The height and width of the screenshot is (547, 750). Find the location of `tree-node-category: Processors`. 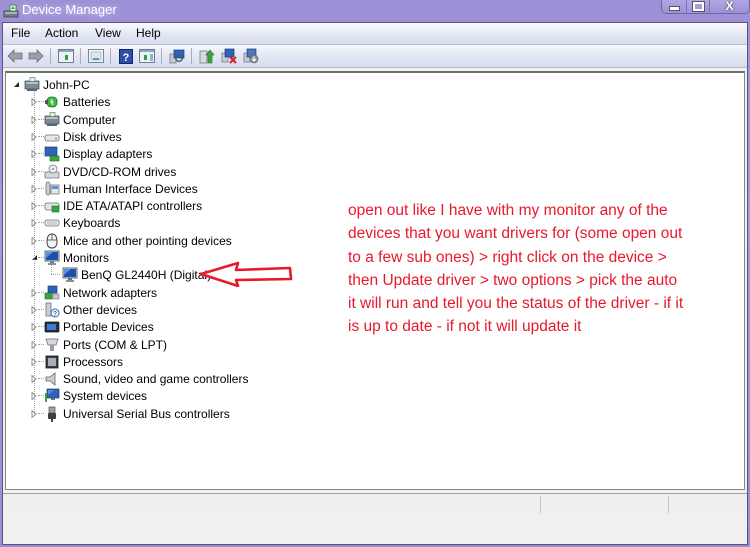

tree-node-category: Processors is located at coordinates (83, 361).